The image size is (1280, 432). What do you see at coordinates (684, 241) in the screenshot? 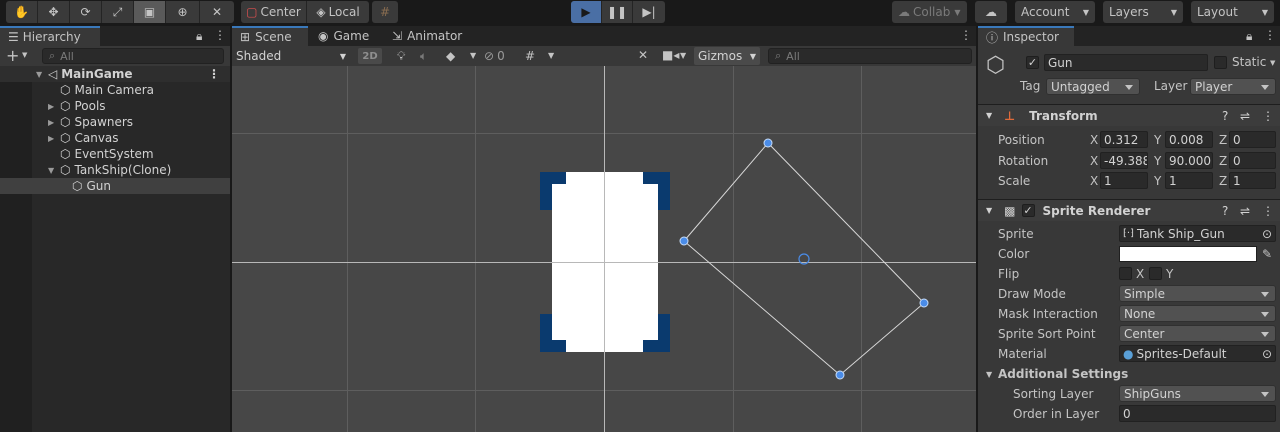
I see `gizmo-handle-left` at bounding box center [684, 241].